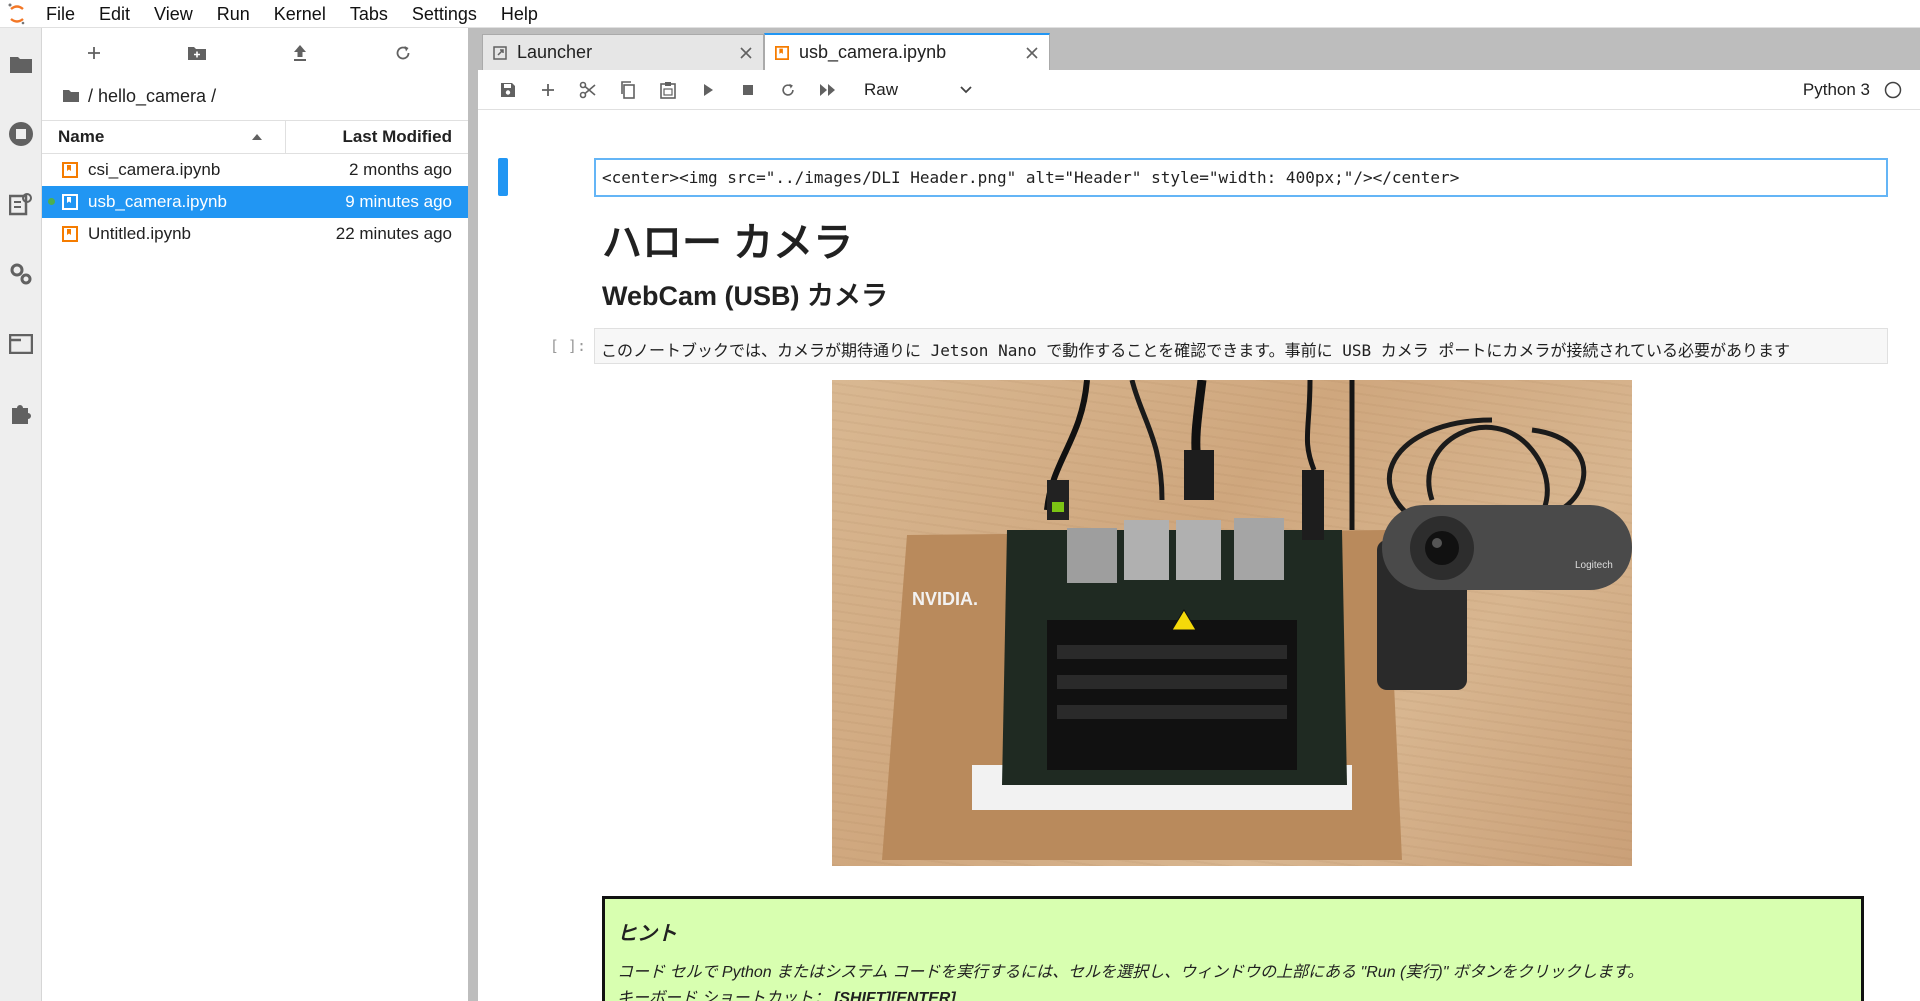 The width and height of the screenshot is (1920, 1001). What do you see at coordinates (164, 137) in the screenshot?
I see `column-header-name: Name` at bounding box center [164, 137].